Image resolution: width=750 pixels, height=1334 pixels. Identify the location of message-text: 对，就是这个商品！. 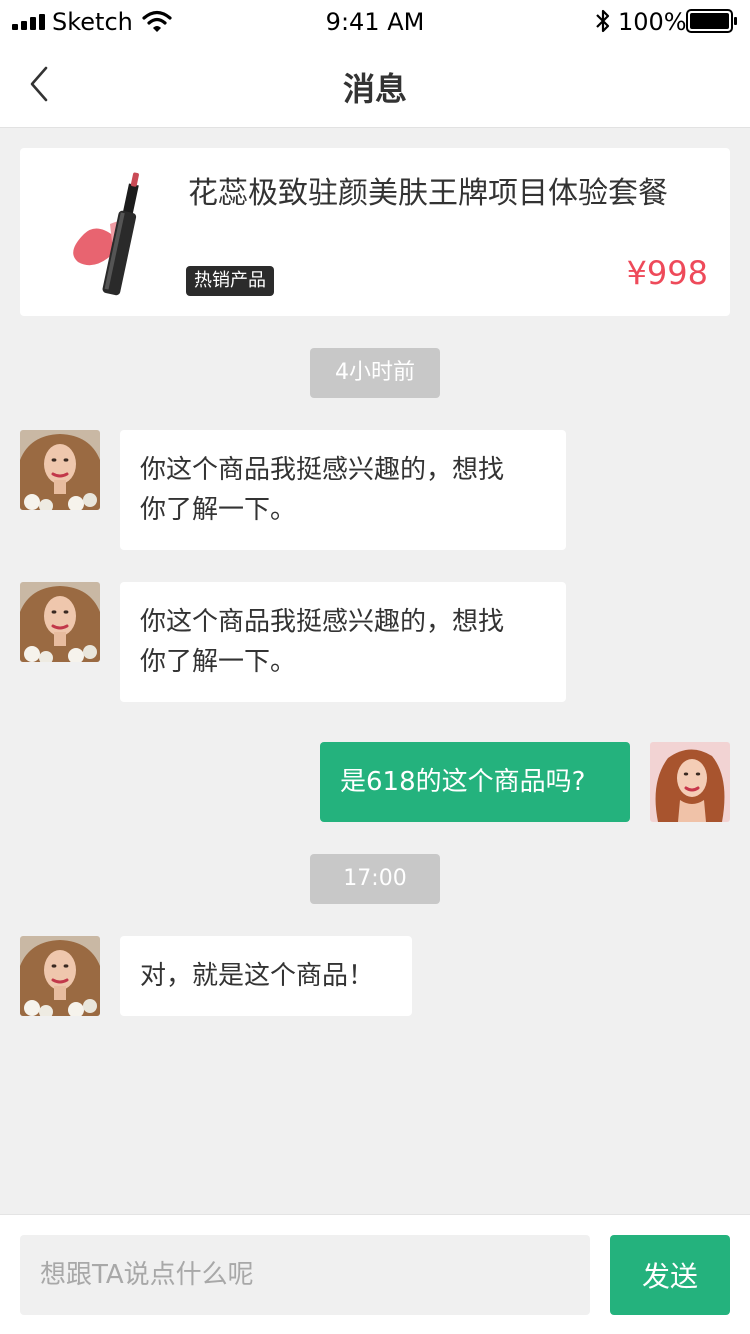
(257, 976).